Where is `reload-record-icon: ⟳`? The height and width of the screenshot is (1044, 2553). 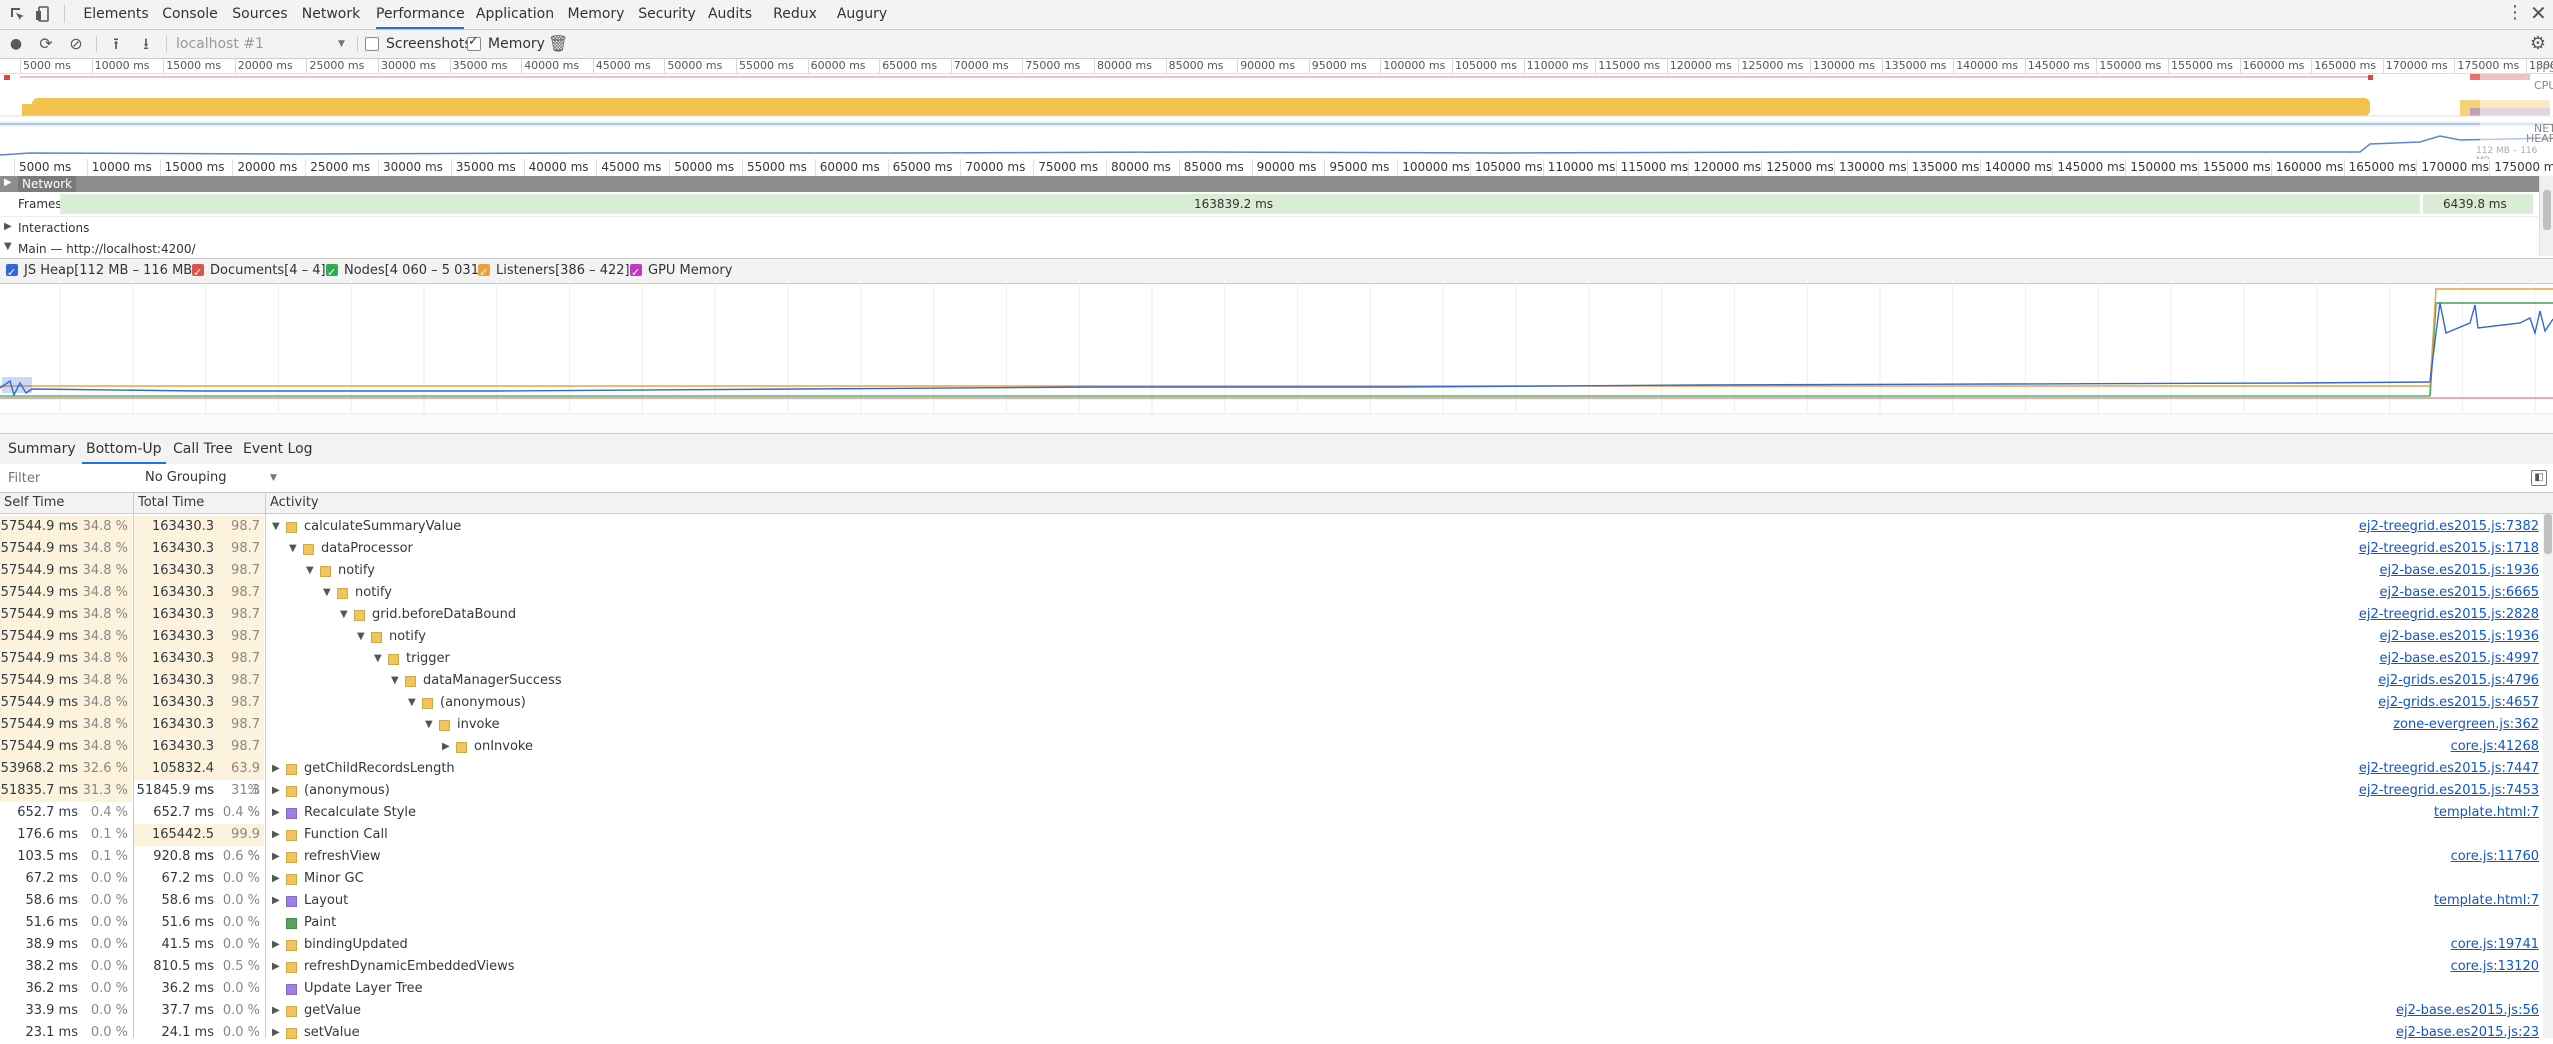 reload-record-icon: ⟳ is located at coordinates (46, 44).